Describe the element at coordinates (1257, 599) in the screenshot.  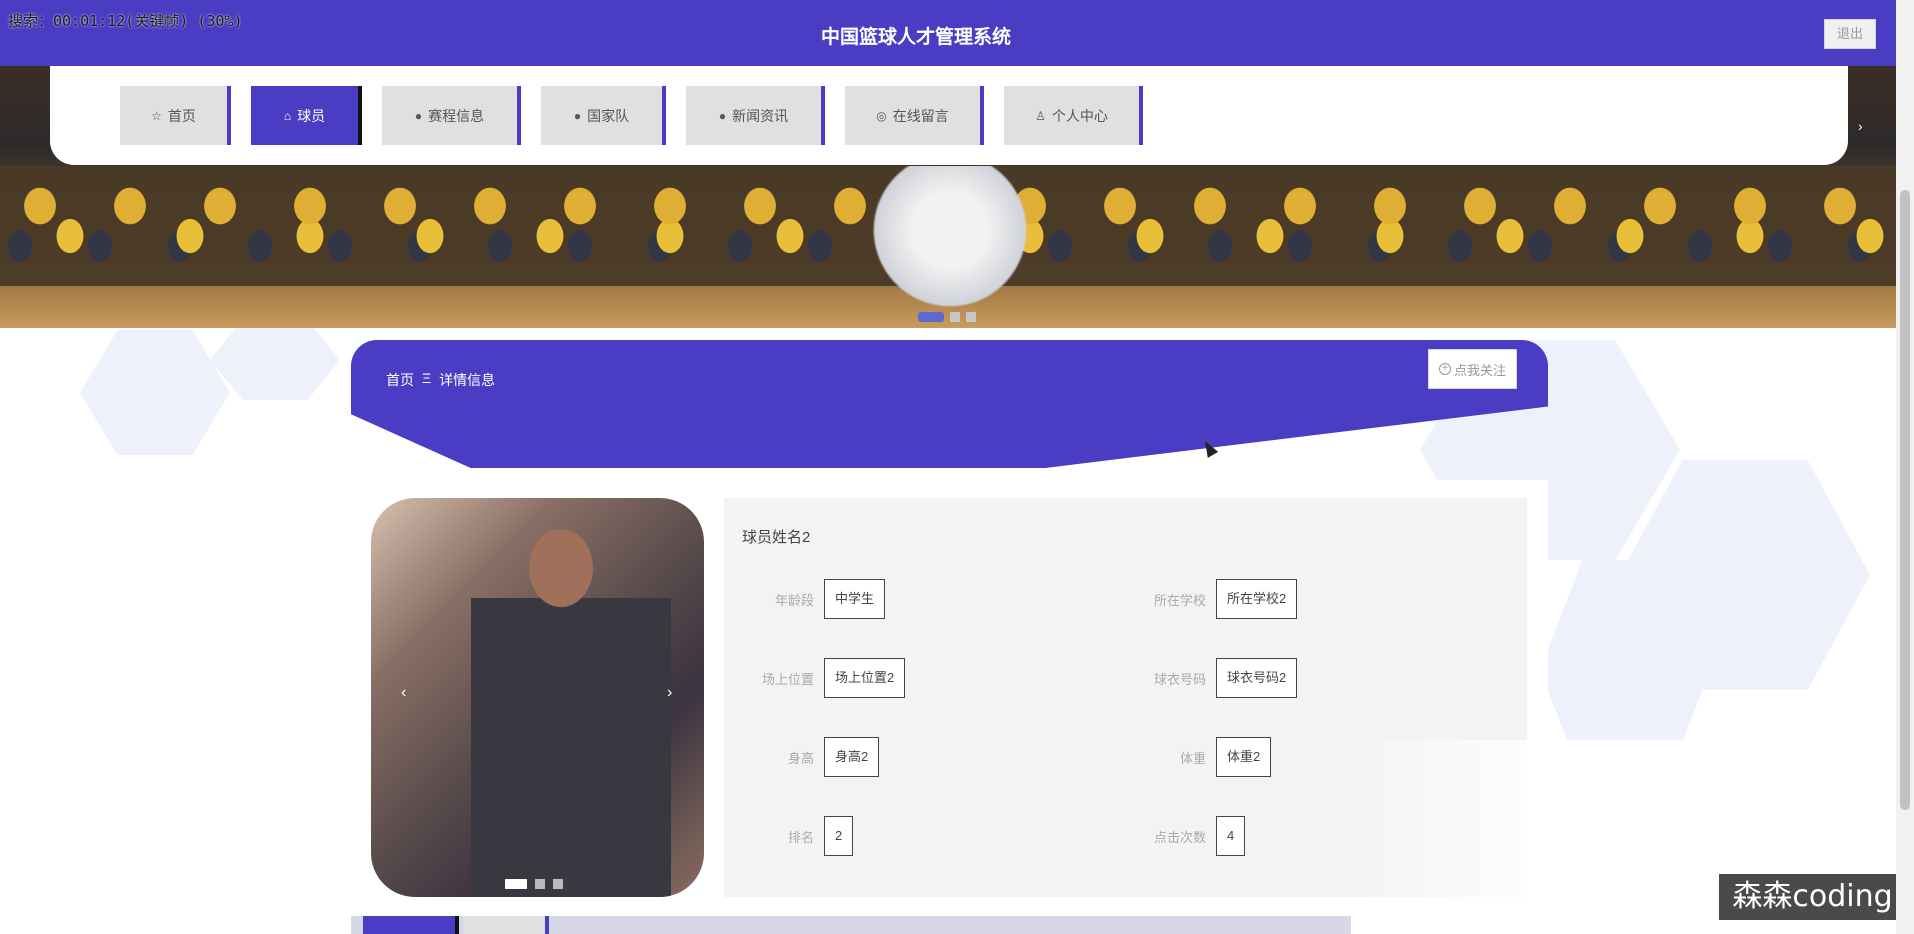
I see `field-value: 所在学校2` at that location.